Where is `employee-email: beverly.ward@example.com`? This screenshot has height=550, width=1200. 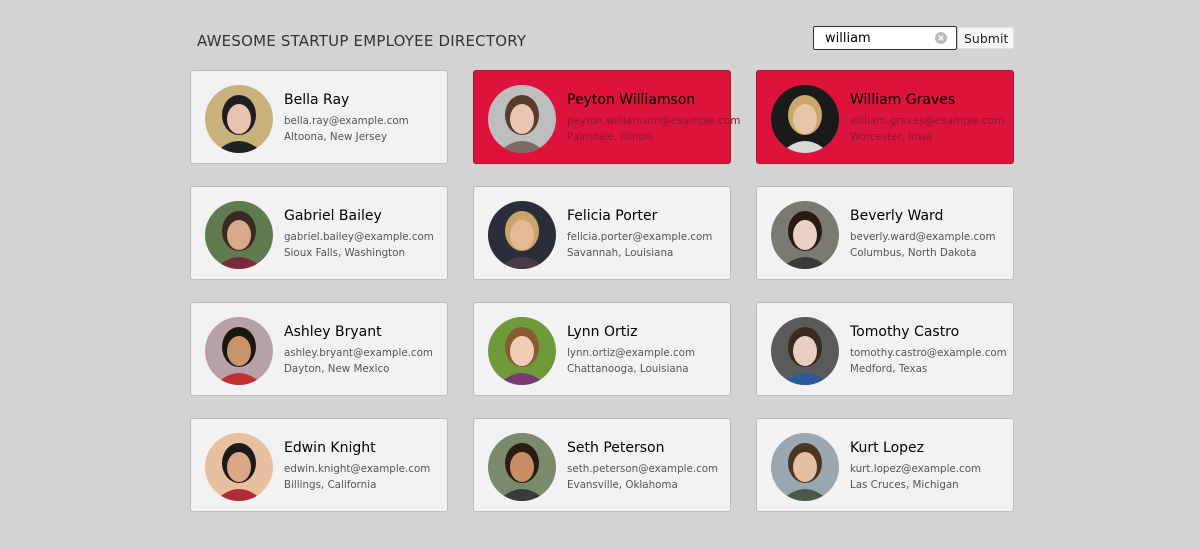
employee-email: beverly.ward@example.com is located at coordinates (923, 237).